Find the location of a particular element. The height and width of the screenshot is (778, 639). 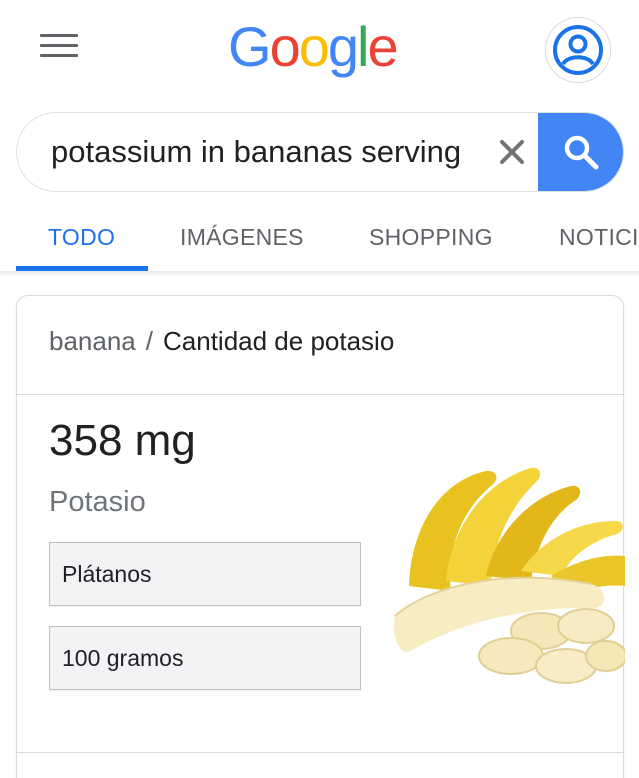

breadcrumb-parent-link: banana is located at coordinates (92, 341).